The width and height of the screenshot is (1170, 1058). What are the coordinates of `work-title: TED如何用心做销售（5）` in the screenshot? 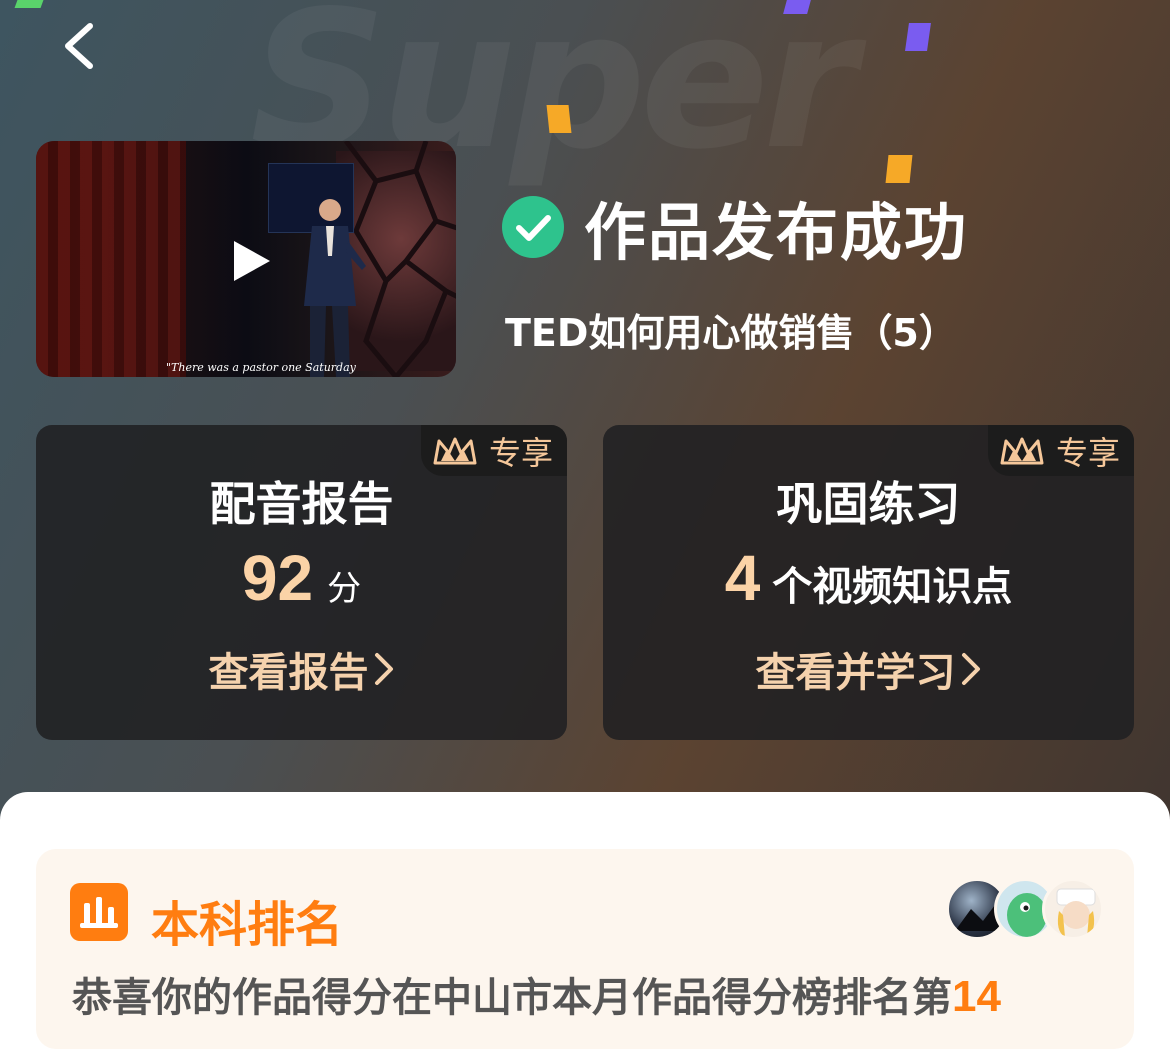 It's located at (731, 333).